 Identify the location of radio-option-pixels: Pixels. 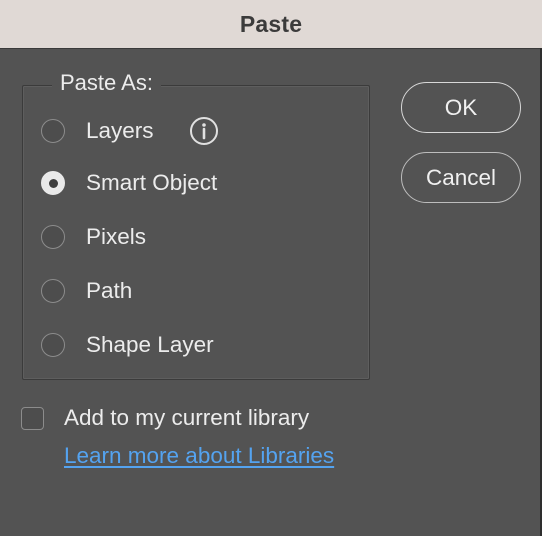
(93, 237).